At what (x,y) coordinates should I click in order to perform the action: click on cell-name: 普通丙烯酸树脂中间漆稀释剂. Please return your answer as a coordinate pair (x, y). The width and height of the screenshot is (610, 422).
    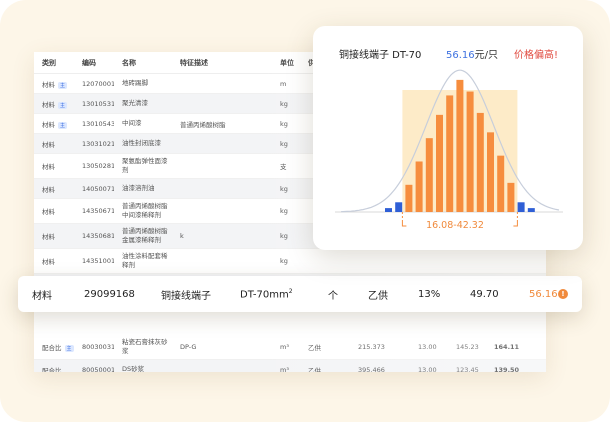
    Looking at the image, I should click on (143, 211).